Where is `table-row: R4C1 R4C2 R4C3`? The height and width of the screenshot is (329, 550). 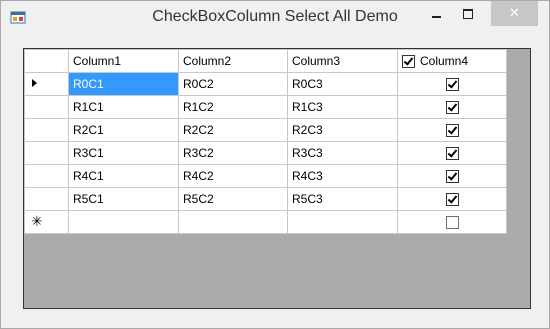
table-row: R4C1 R4C2 R4C3 is located at coordinates (265, 176).